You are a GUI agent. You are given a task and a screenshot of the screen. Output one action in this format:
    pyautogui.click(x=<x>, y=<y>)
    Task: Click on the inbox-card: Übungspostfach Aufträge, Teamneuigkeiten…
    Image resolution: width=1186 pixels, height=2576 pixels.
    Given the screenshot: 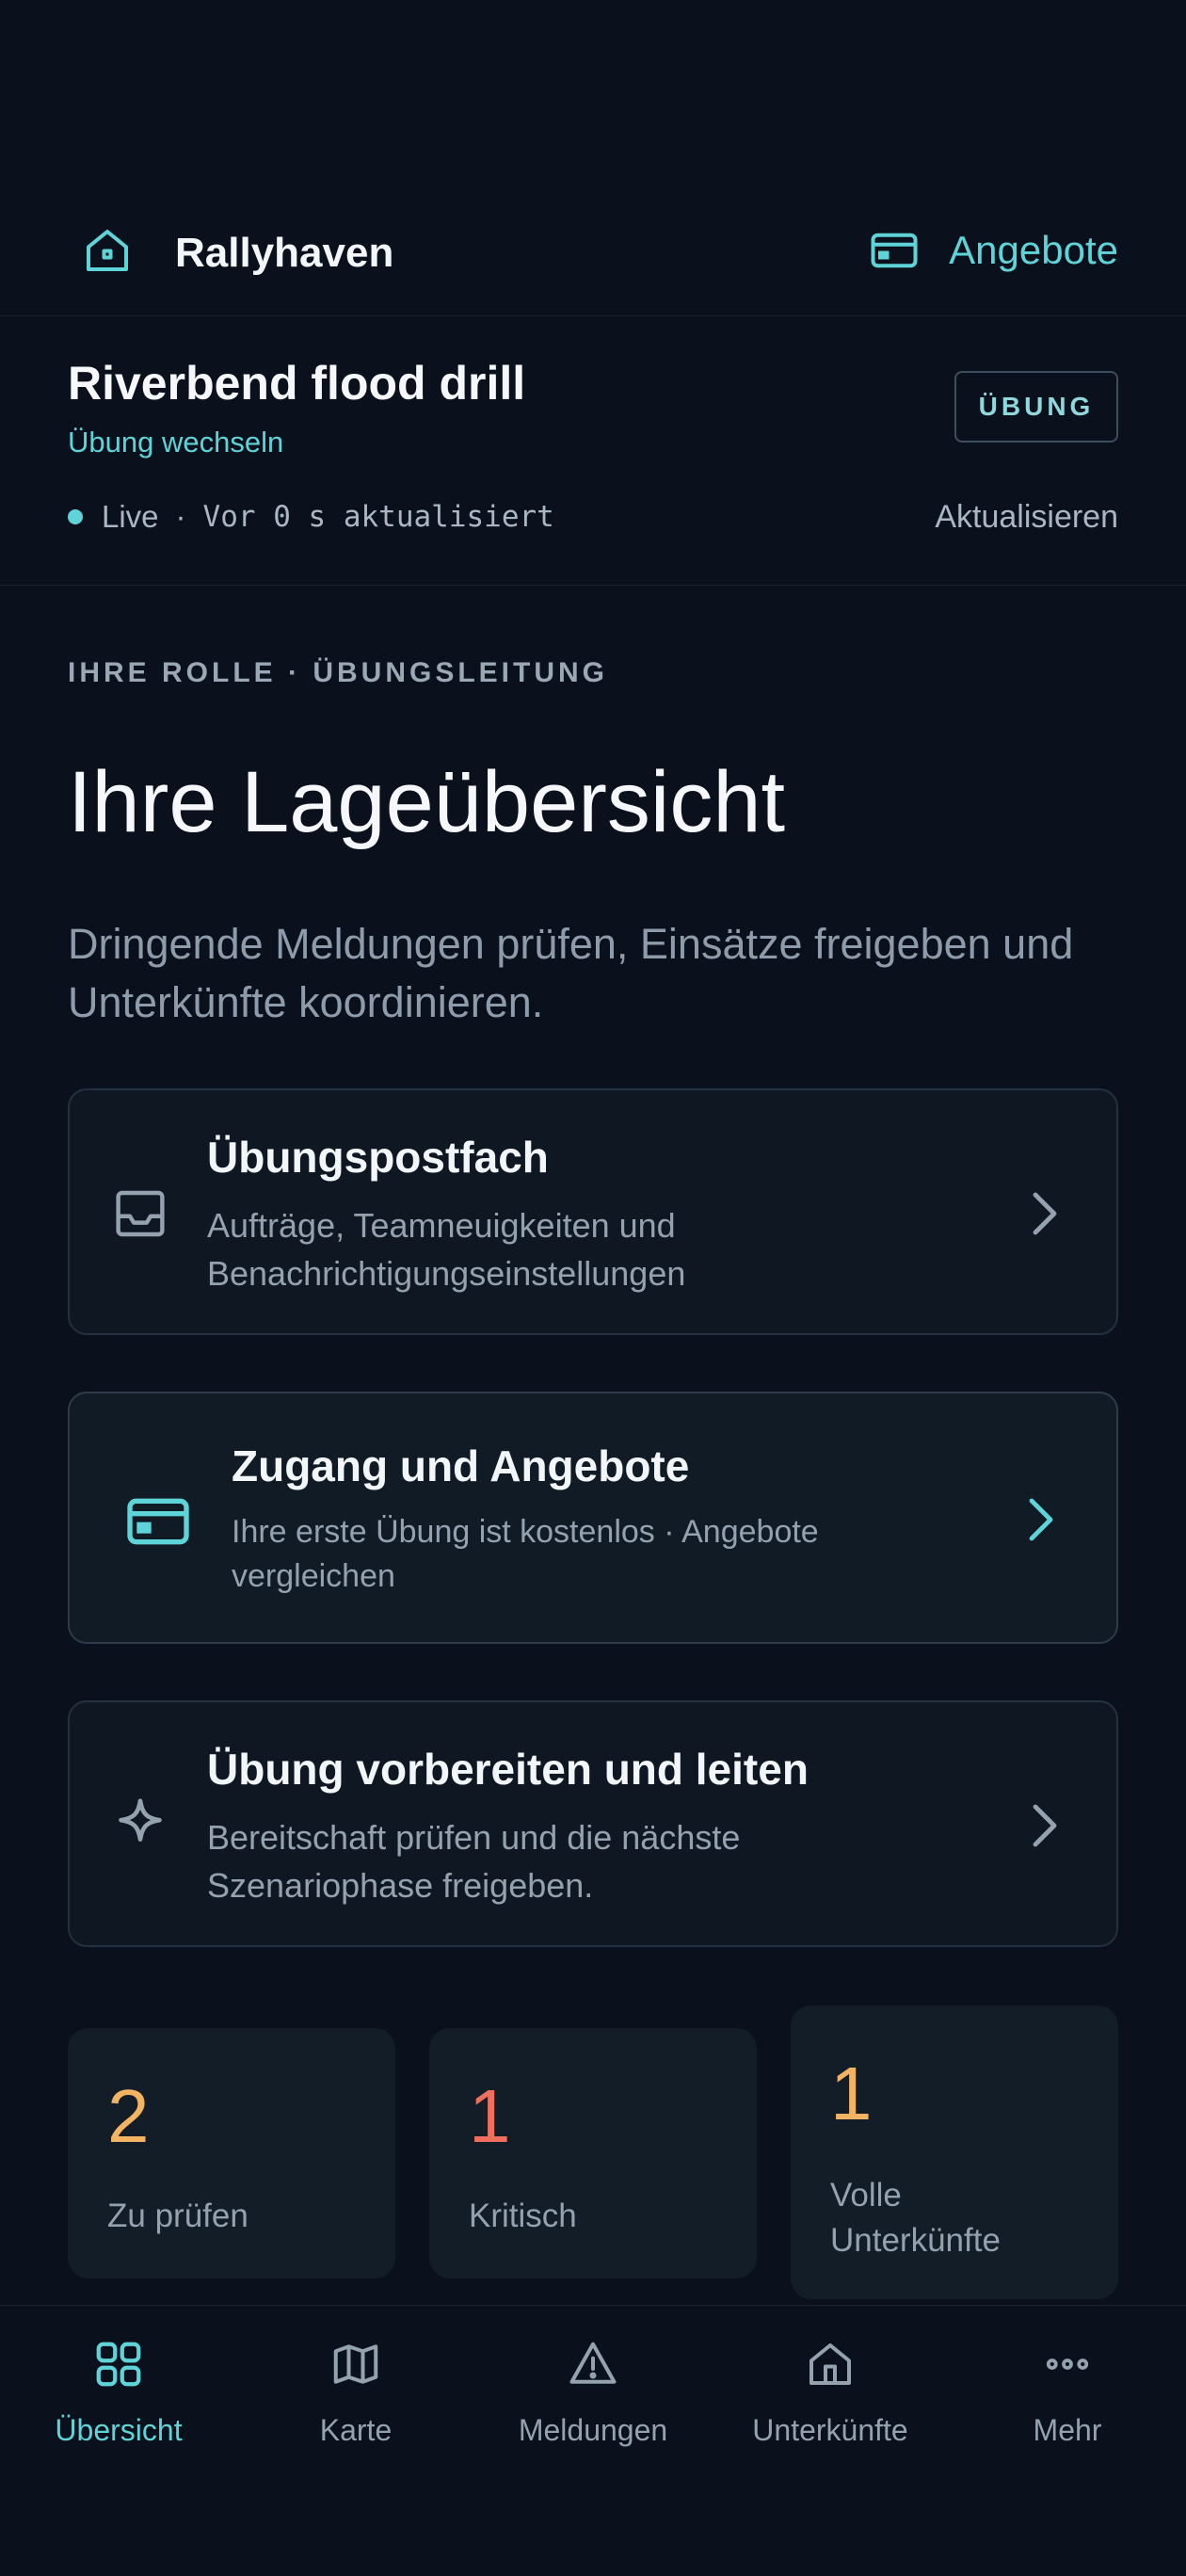 What is the action you would take?
    pyautogui.click(x=593, y=1211)
    